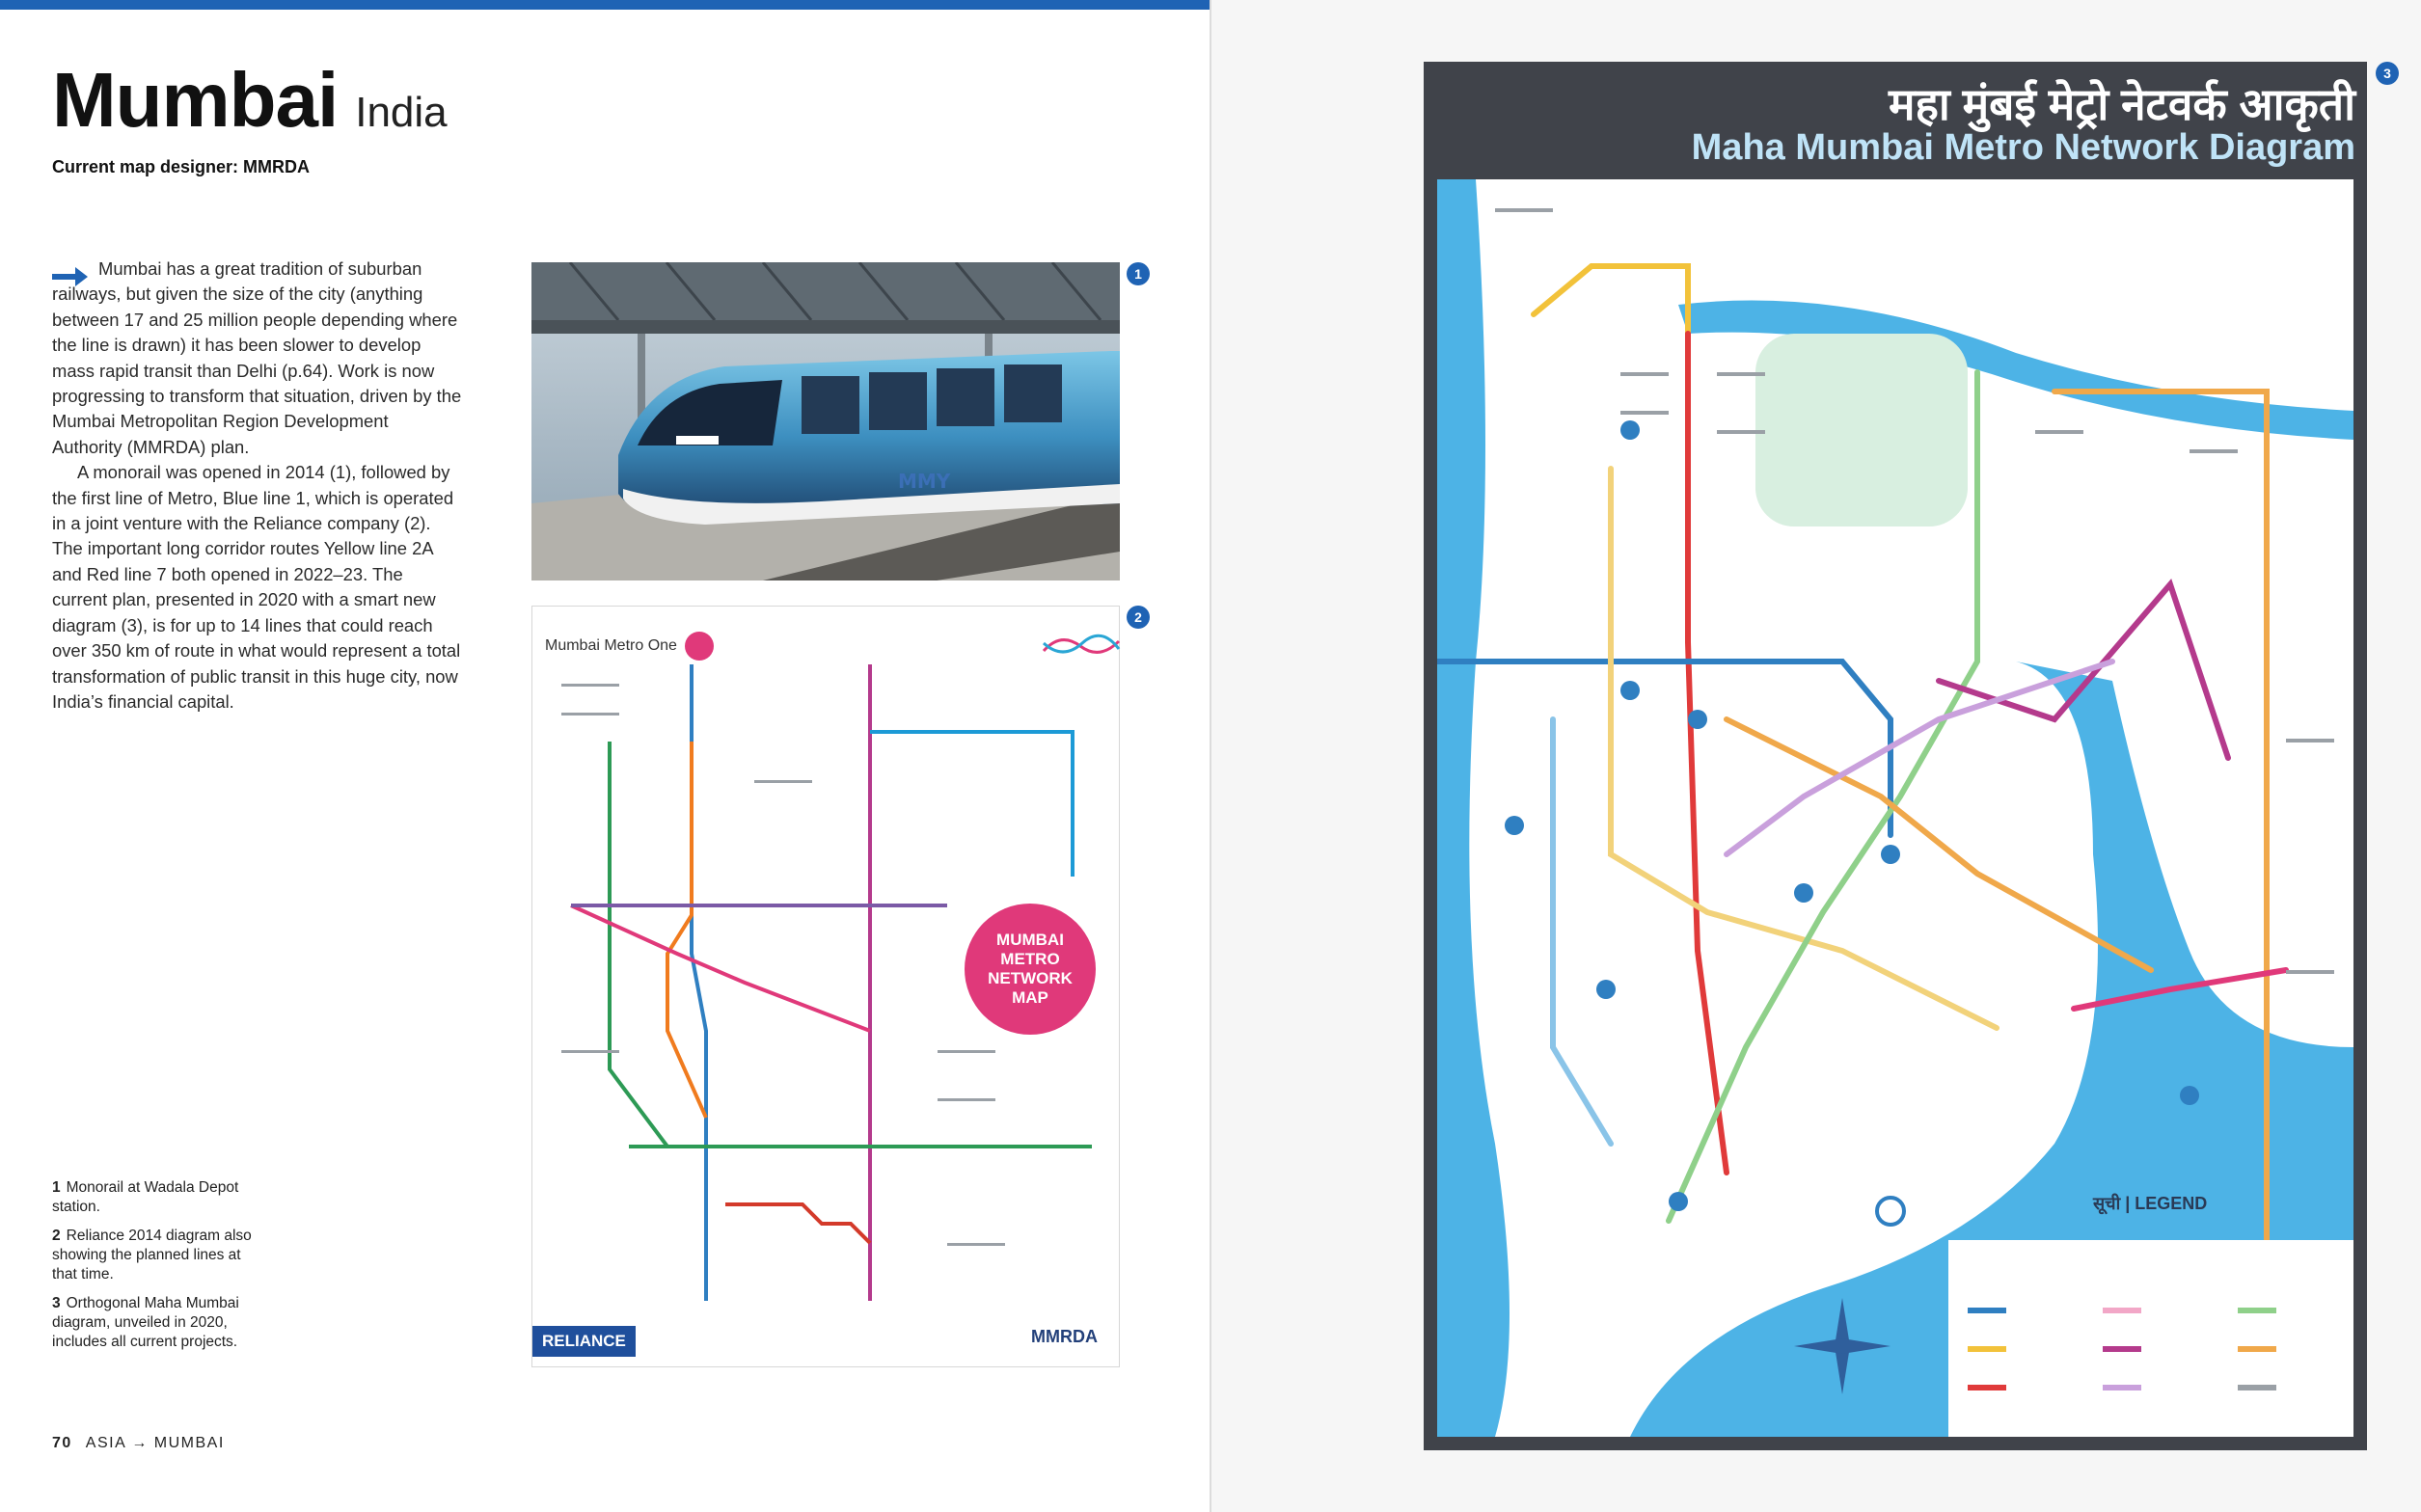 Image resolution: width=2421 pixels, height=1512 pixels. I want to click on metro-one-logo-icon, so click(699, 646).